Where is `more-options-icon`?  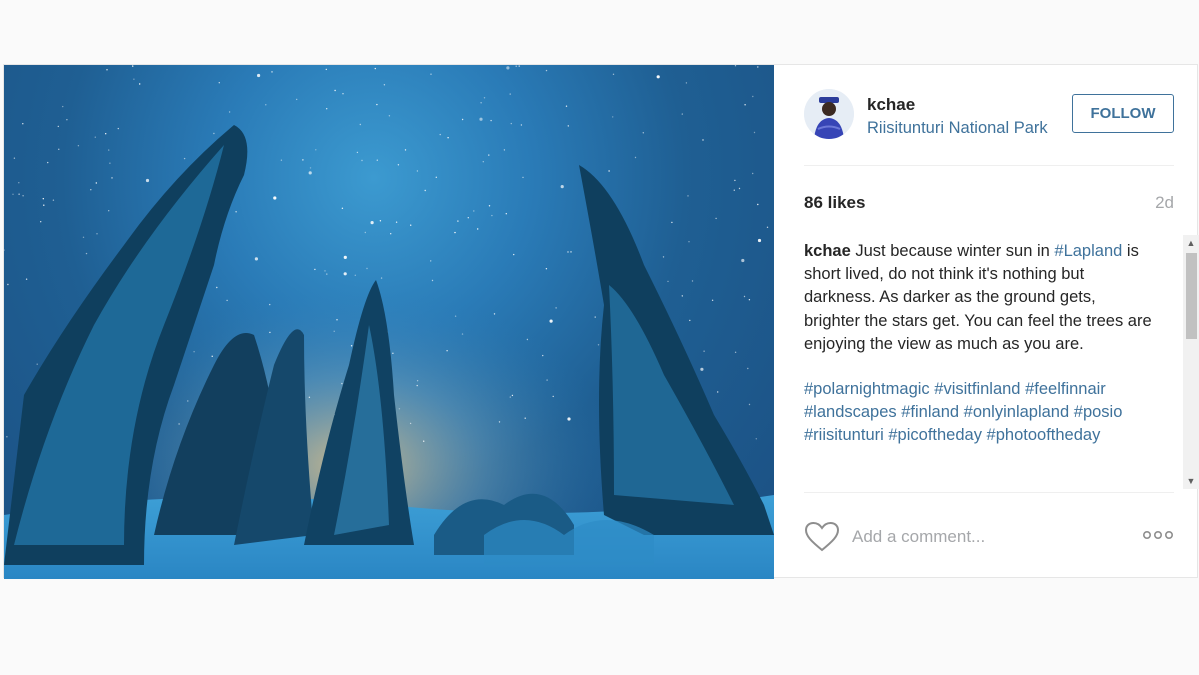 more-options-icon is located at coordinates (1158, 535).